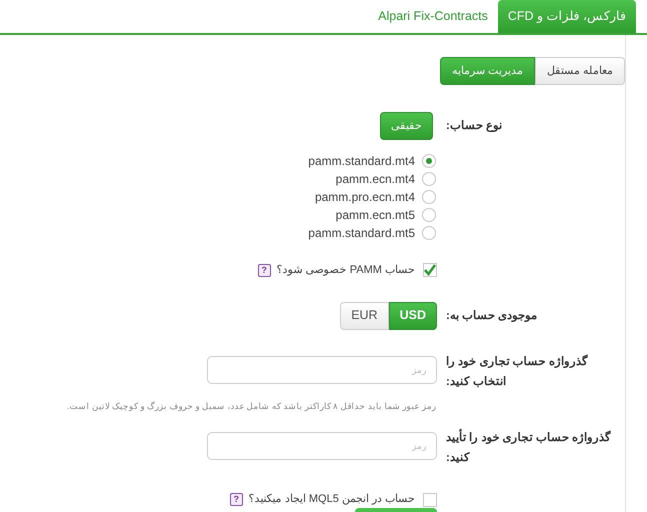 The image size is (647, 512). I want to click on account-type-button: حقیقی, so click(406, 126).